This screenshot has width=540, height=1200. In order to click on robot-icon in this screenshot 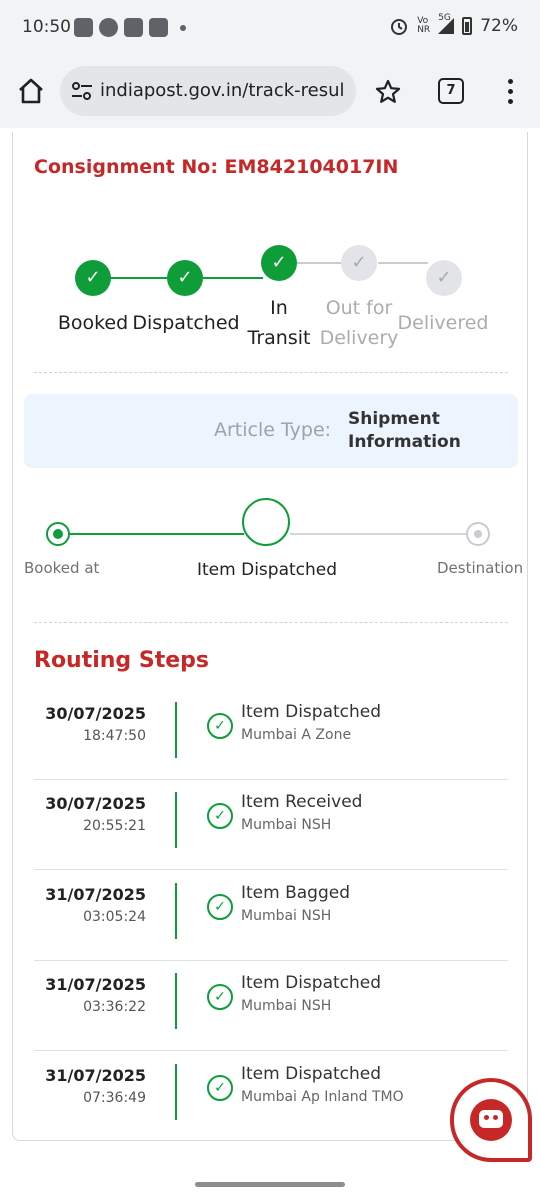, I will do `click(491, 1120)`.